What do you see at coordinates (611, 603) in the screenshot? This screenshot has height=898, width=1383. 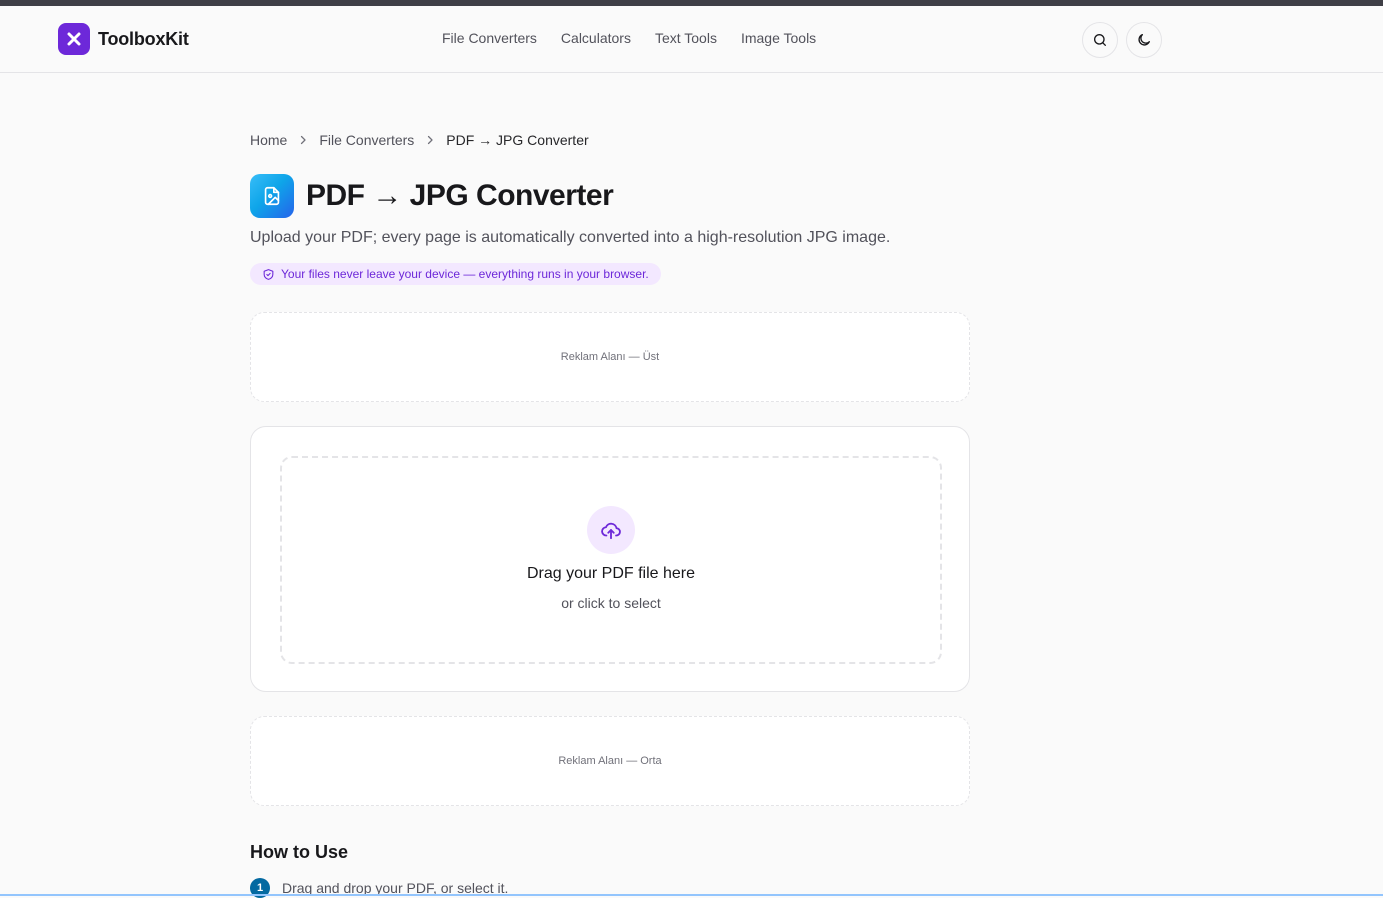 I see `dropzone-subtitle: or click to select` at bounding box center [611, 603].